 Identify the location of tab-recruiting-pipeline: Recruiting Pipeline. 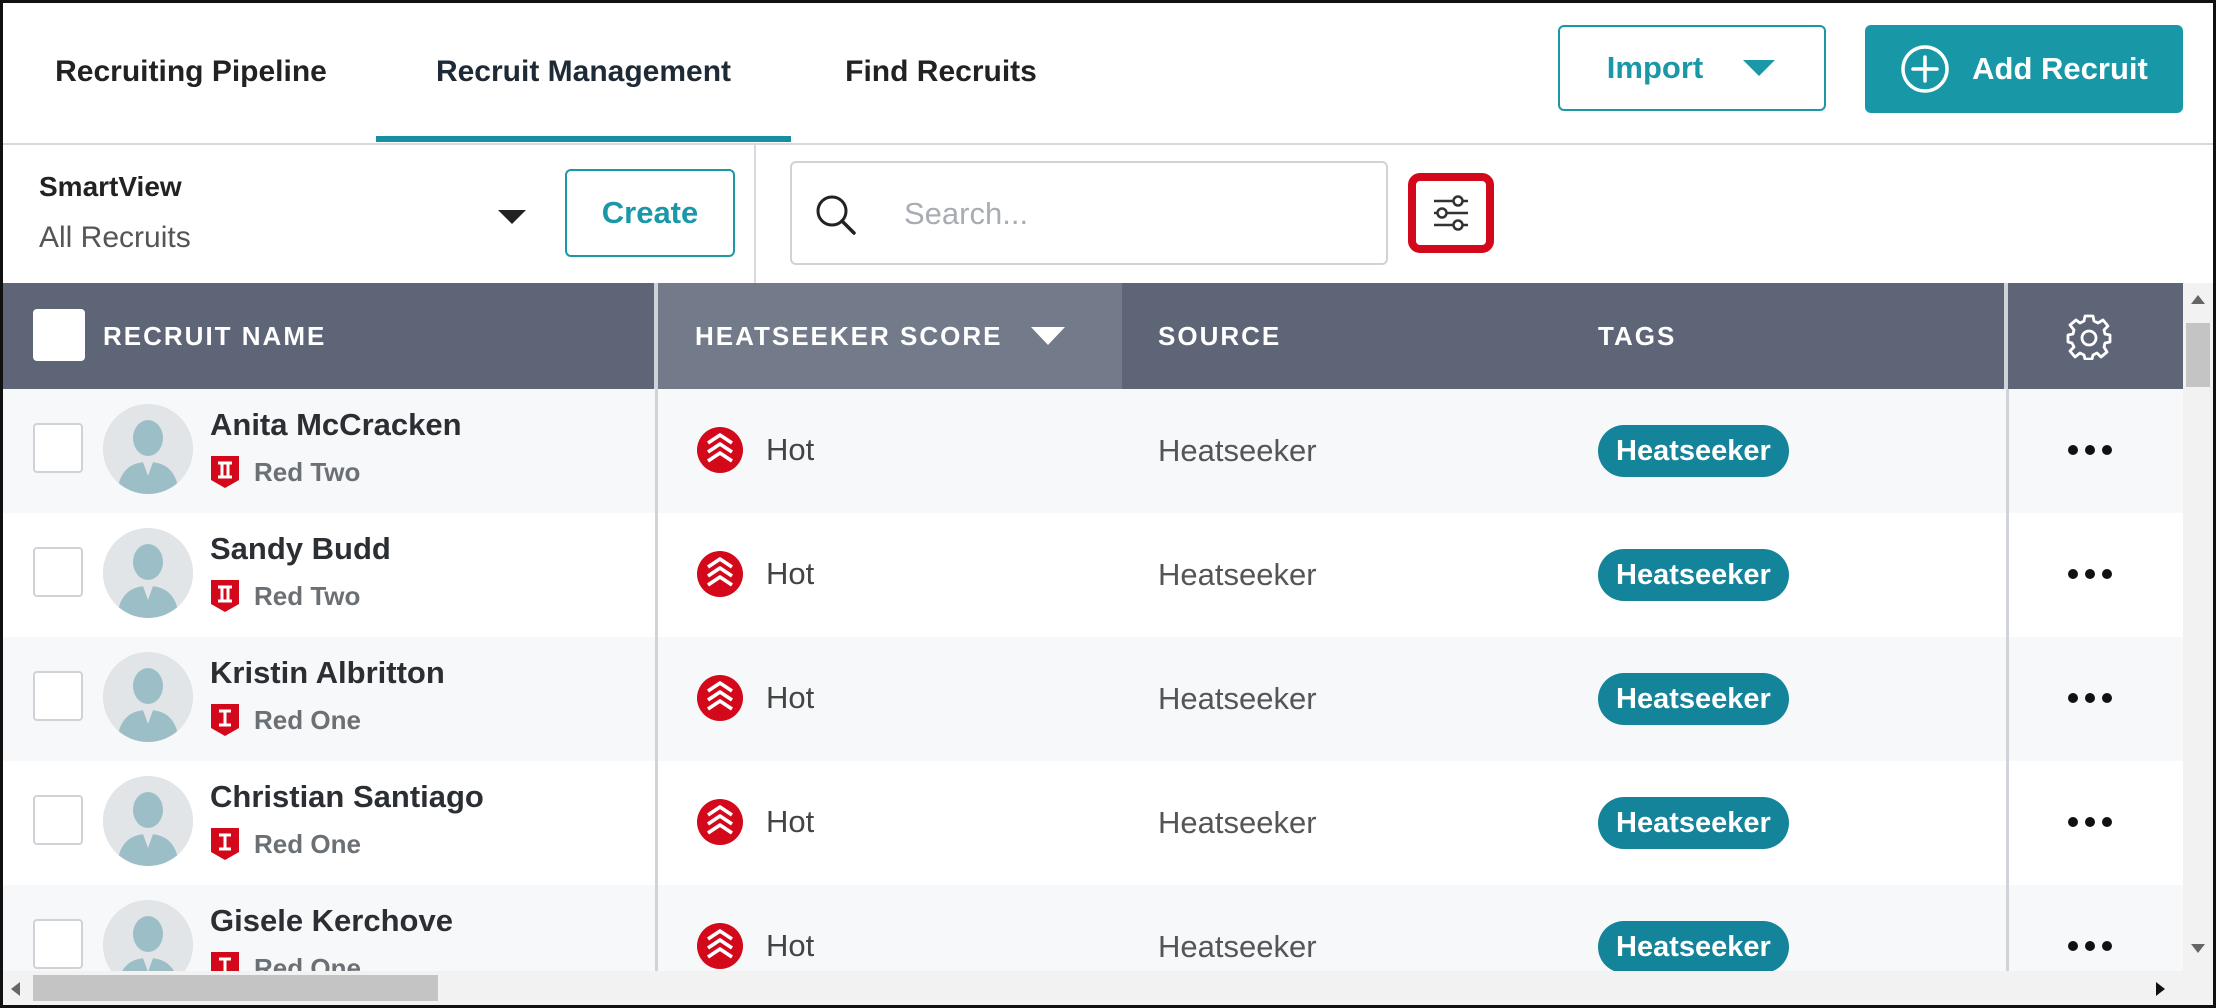
(191, 72).